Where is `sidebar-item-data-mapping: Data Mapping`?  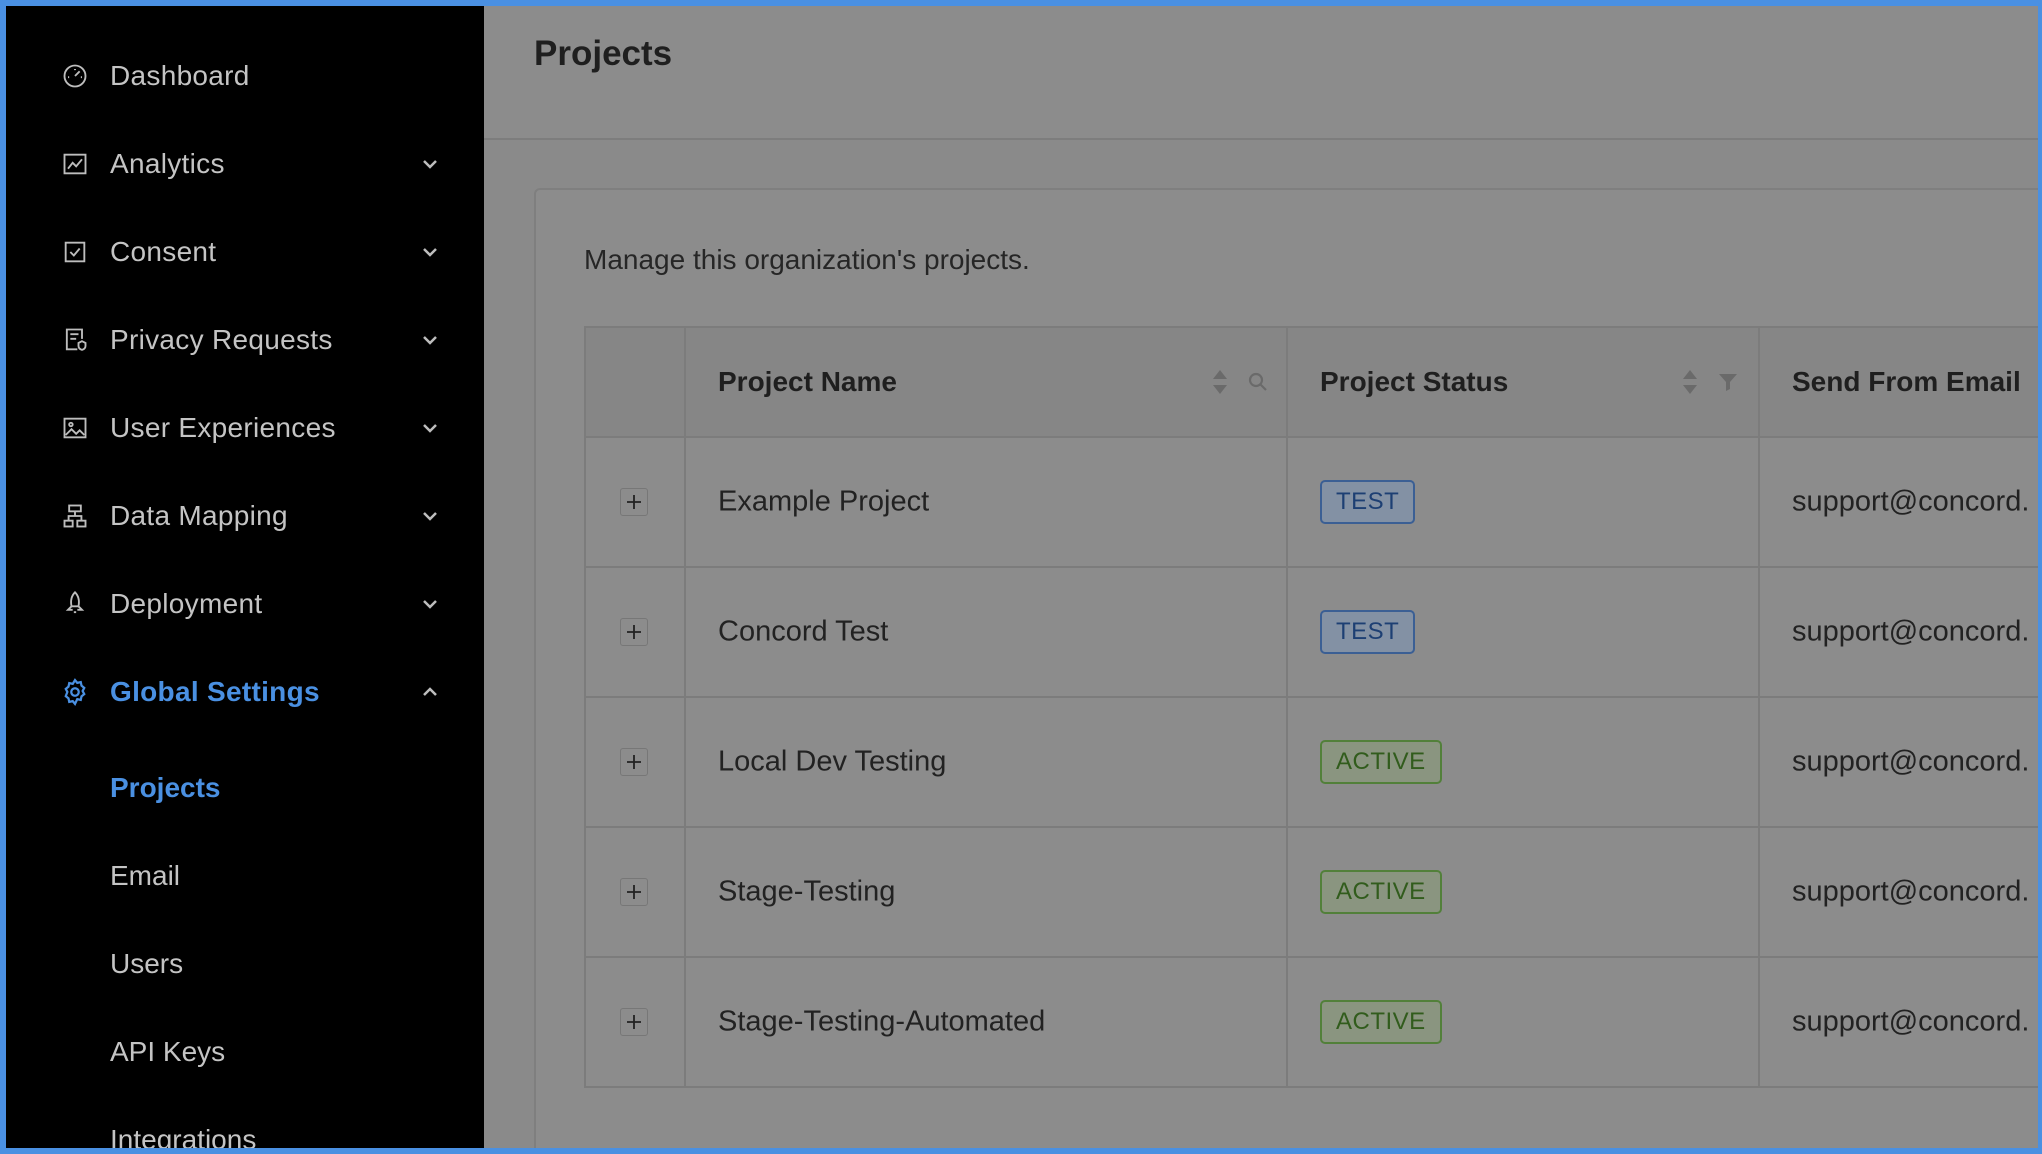
sidebar-item-data-mapping: Data Mapping is located at coordinates (245, 516).